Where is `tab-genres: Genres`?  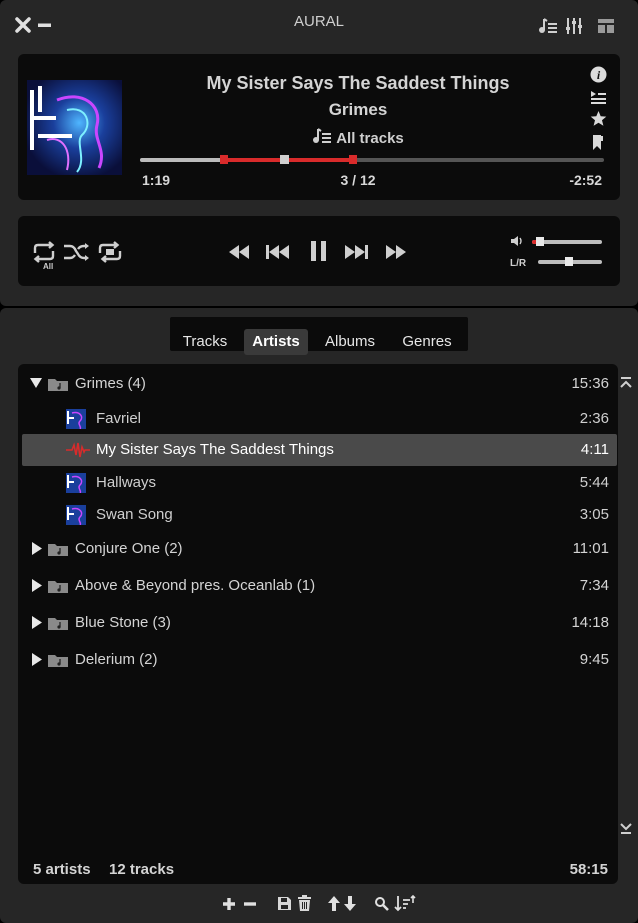 tab-genres: Genres is located at coordinates (427, 342).